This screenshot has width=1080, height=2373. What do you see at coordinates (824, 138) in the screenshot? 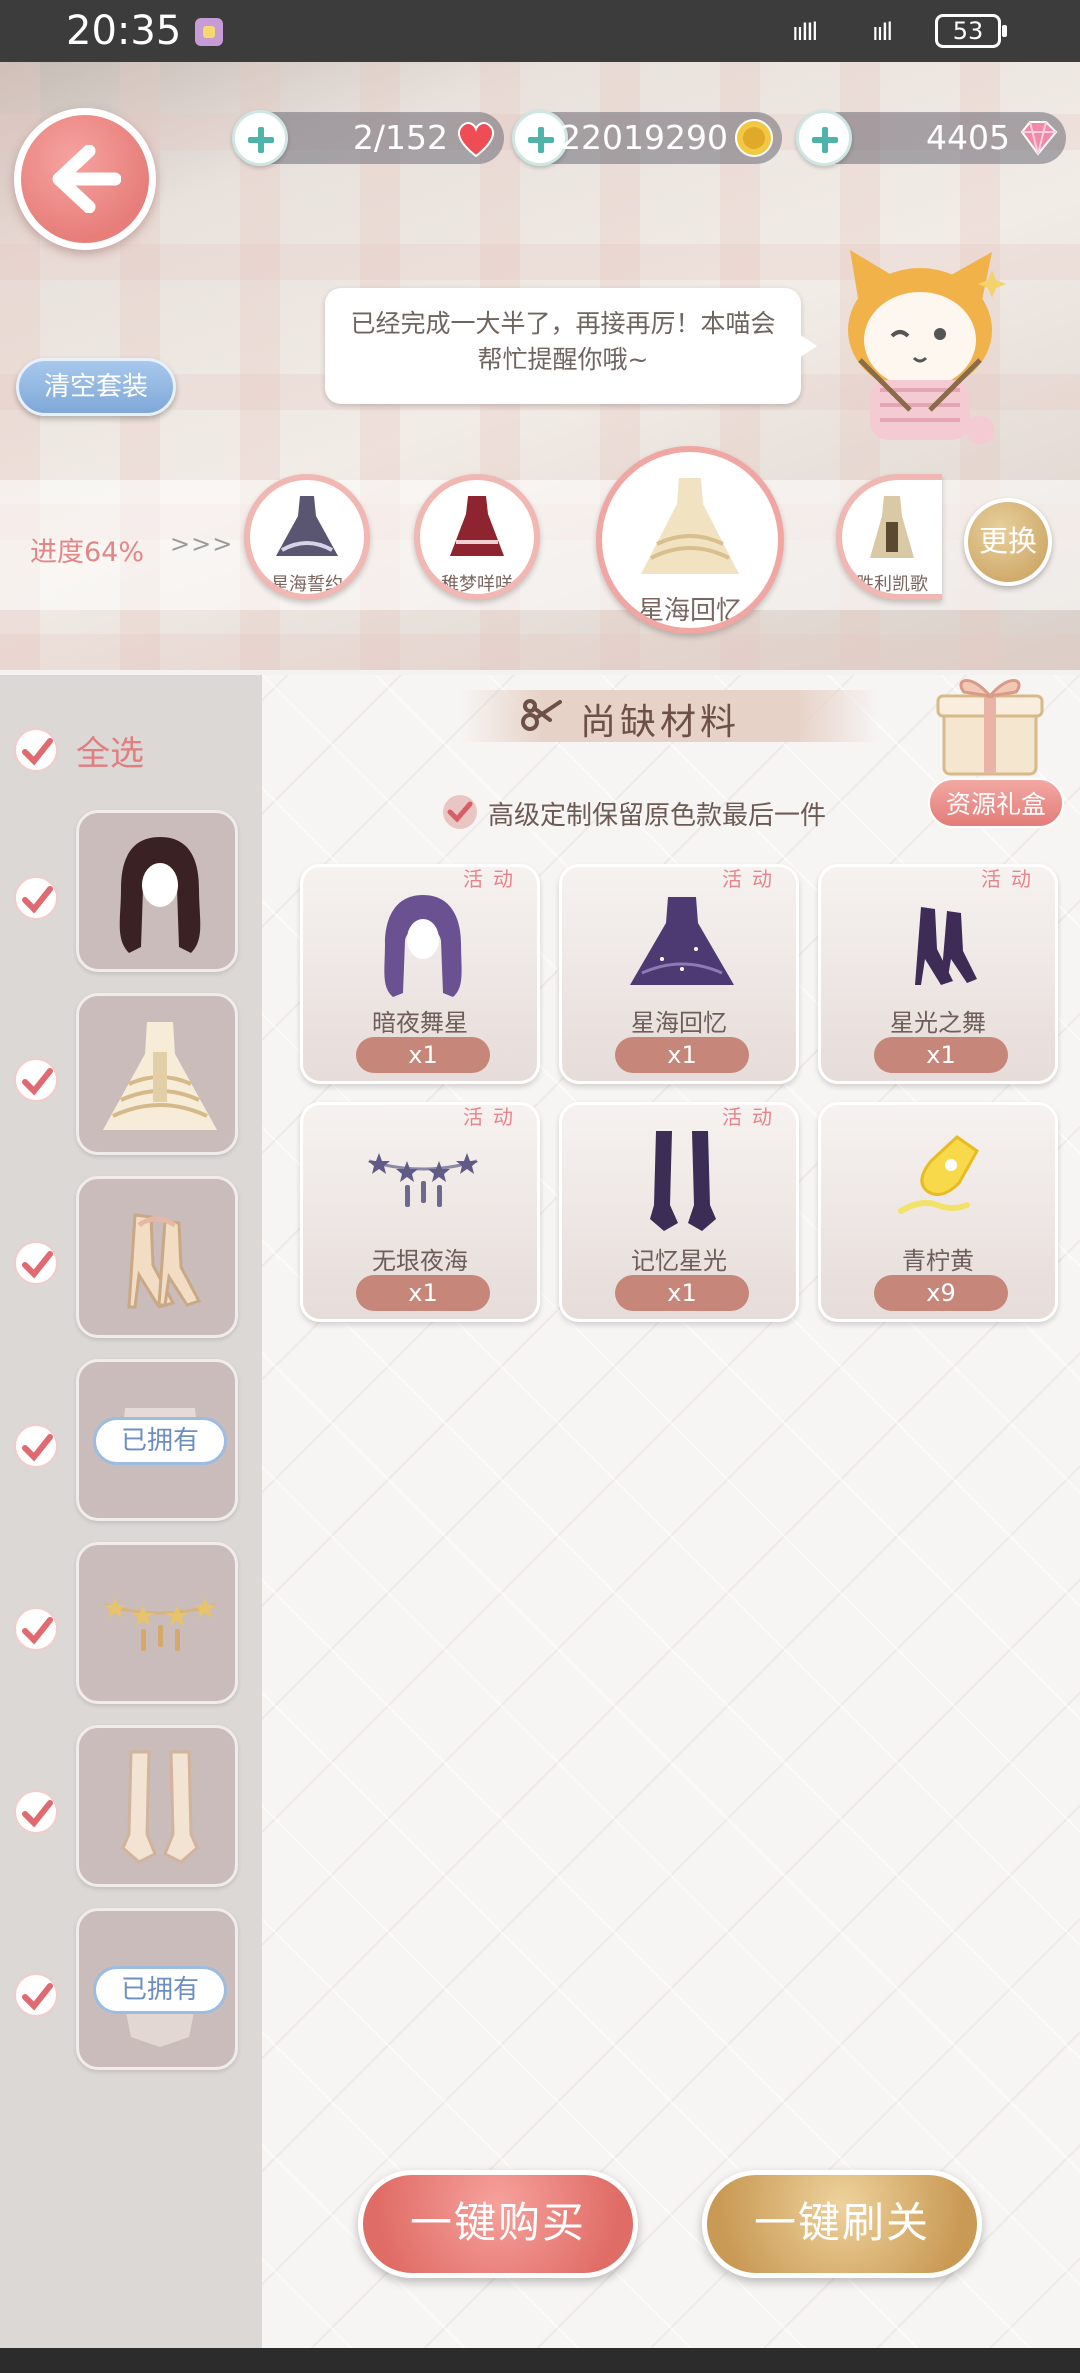
I see `add-diamond-button` at bounding box center [824, 138].